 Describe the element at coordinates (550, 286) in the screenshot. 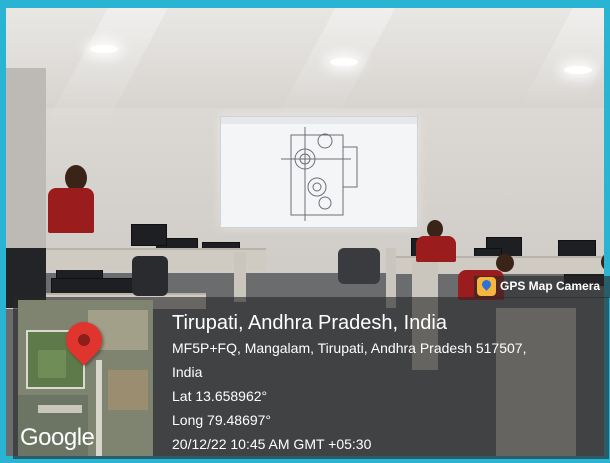

I see `gps-badge-label: GPS Map Camera` at that location.